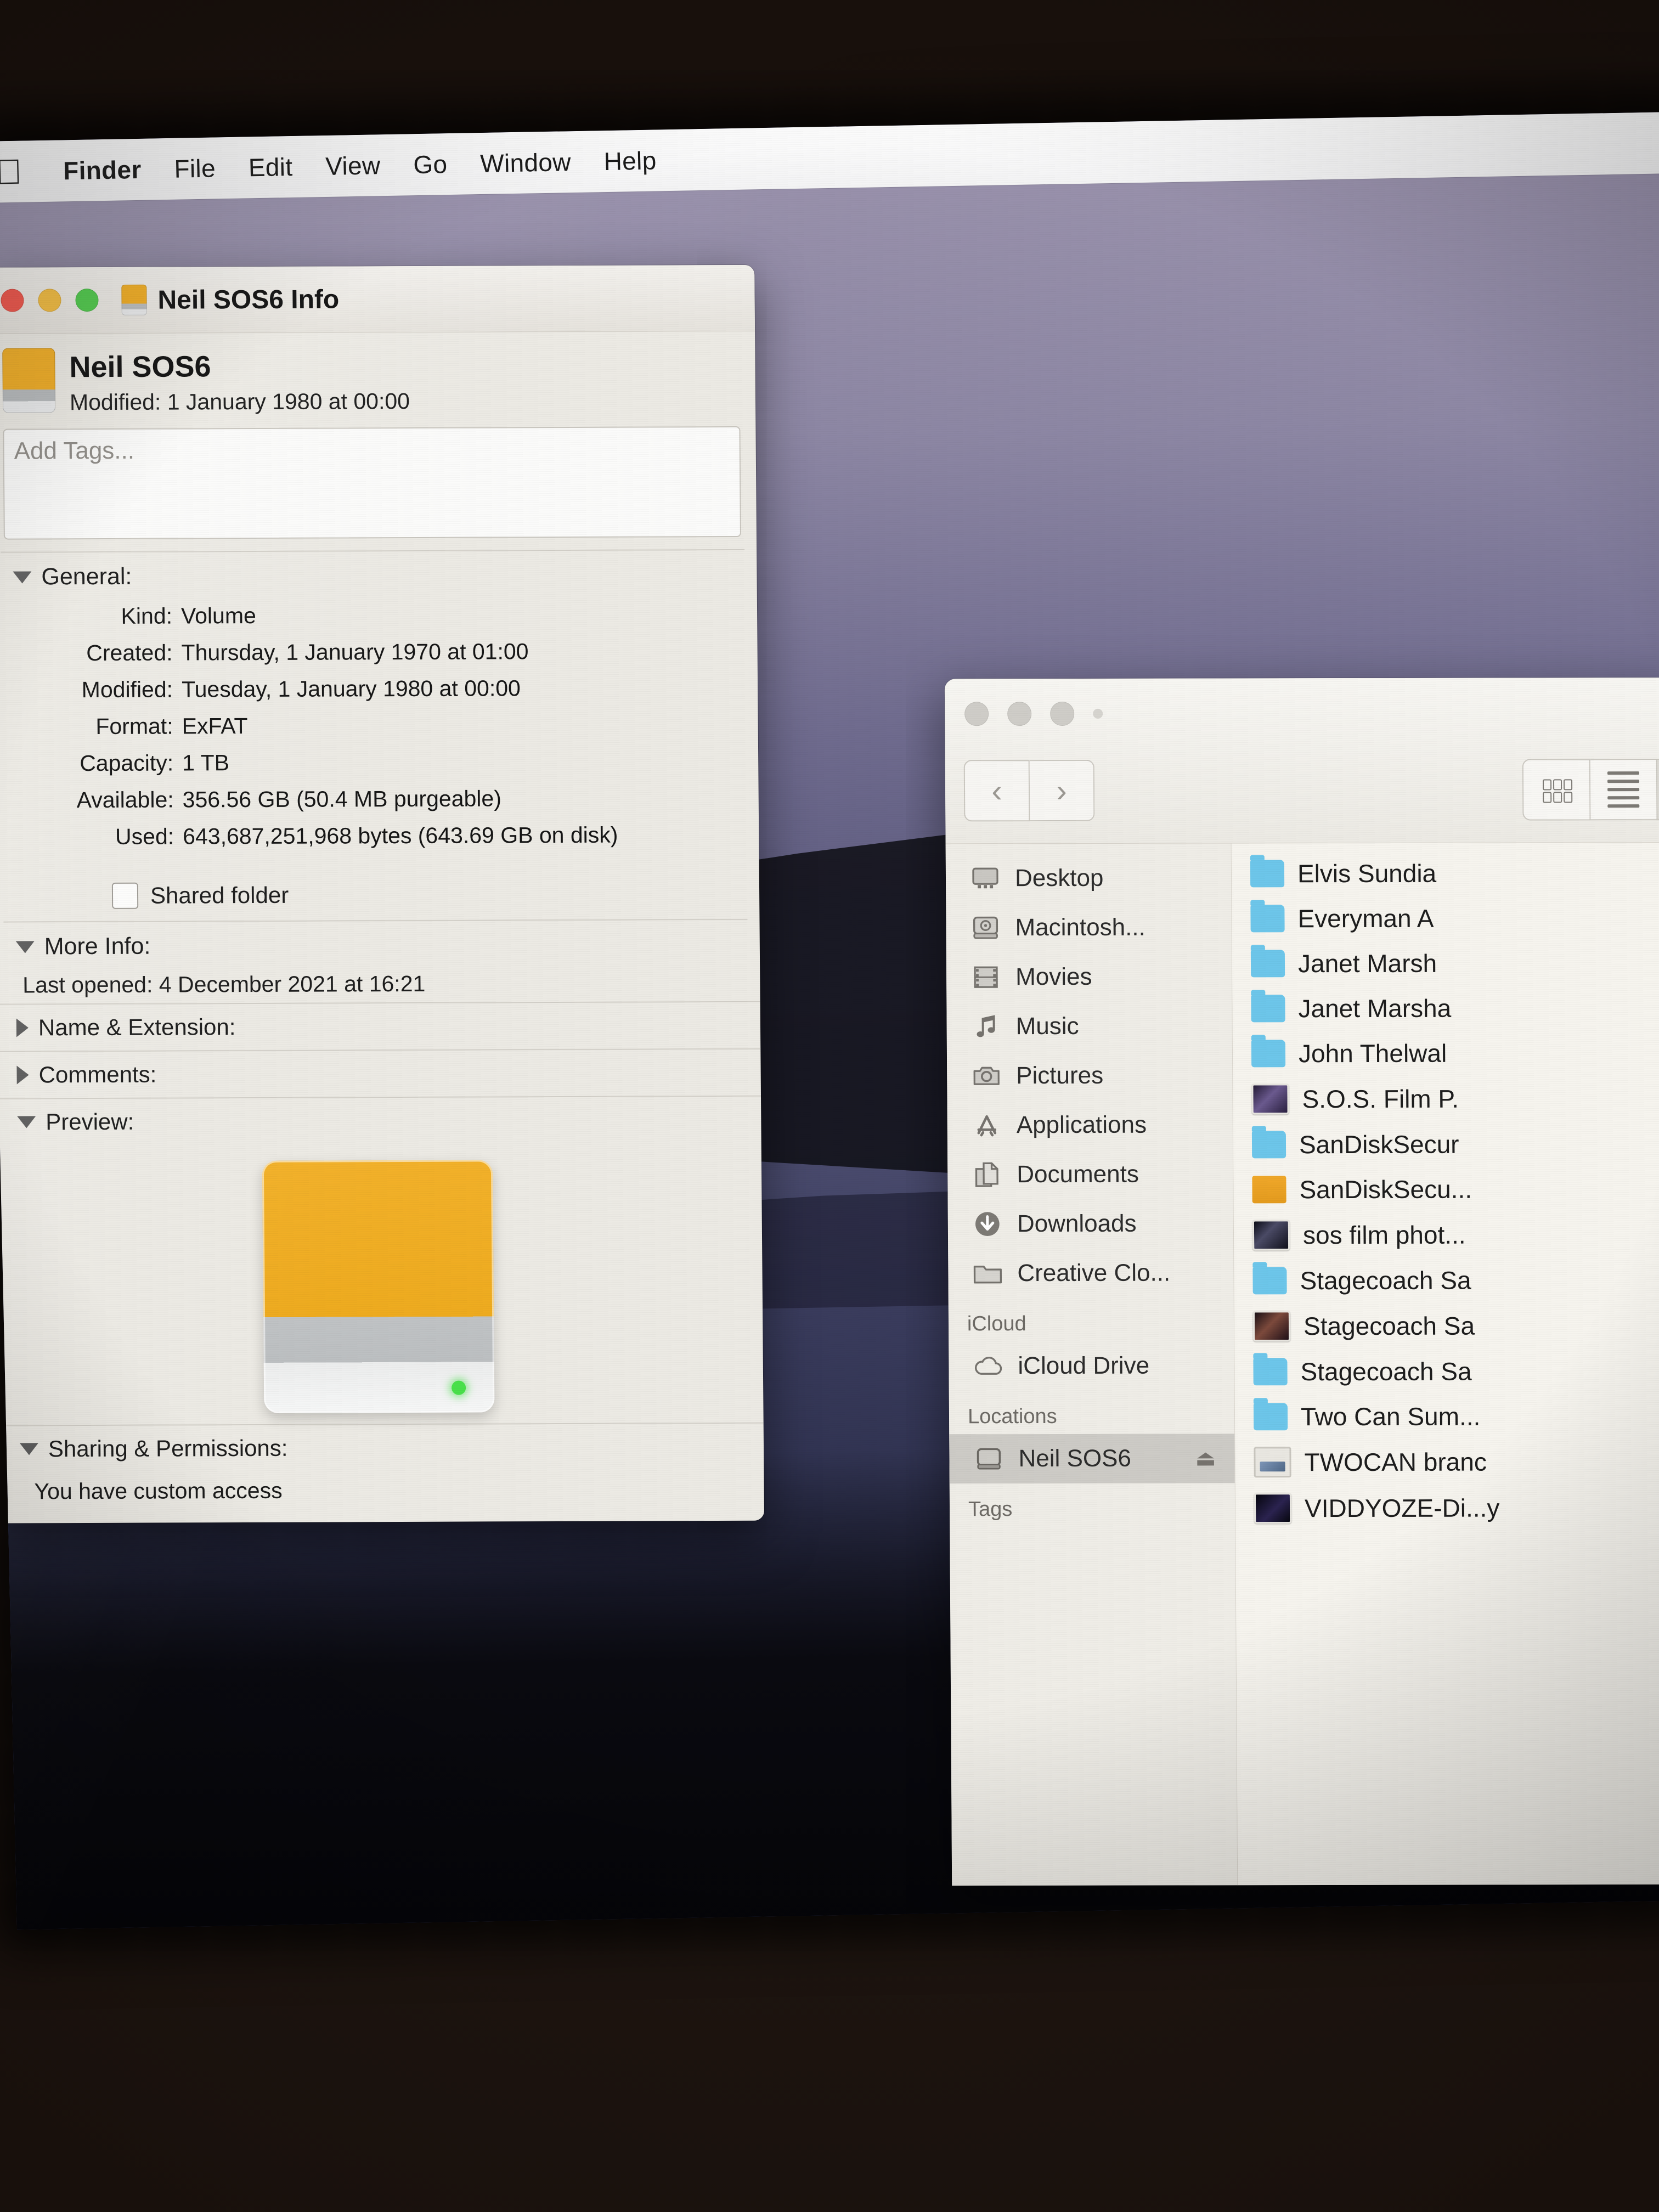 The width and height of the screenshot is (1659, 2212). I want to click on comments-section-header: Comments:, so click(380, 1073).